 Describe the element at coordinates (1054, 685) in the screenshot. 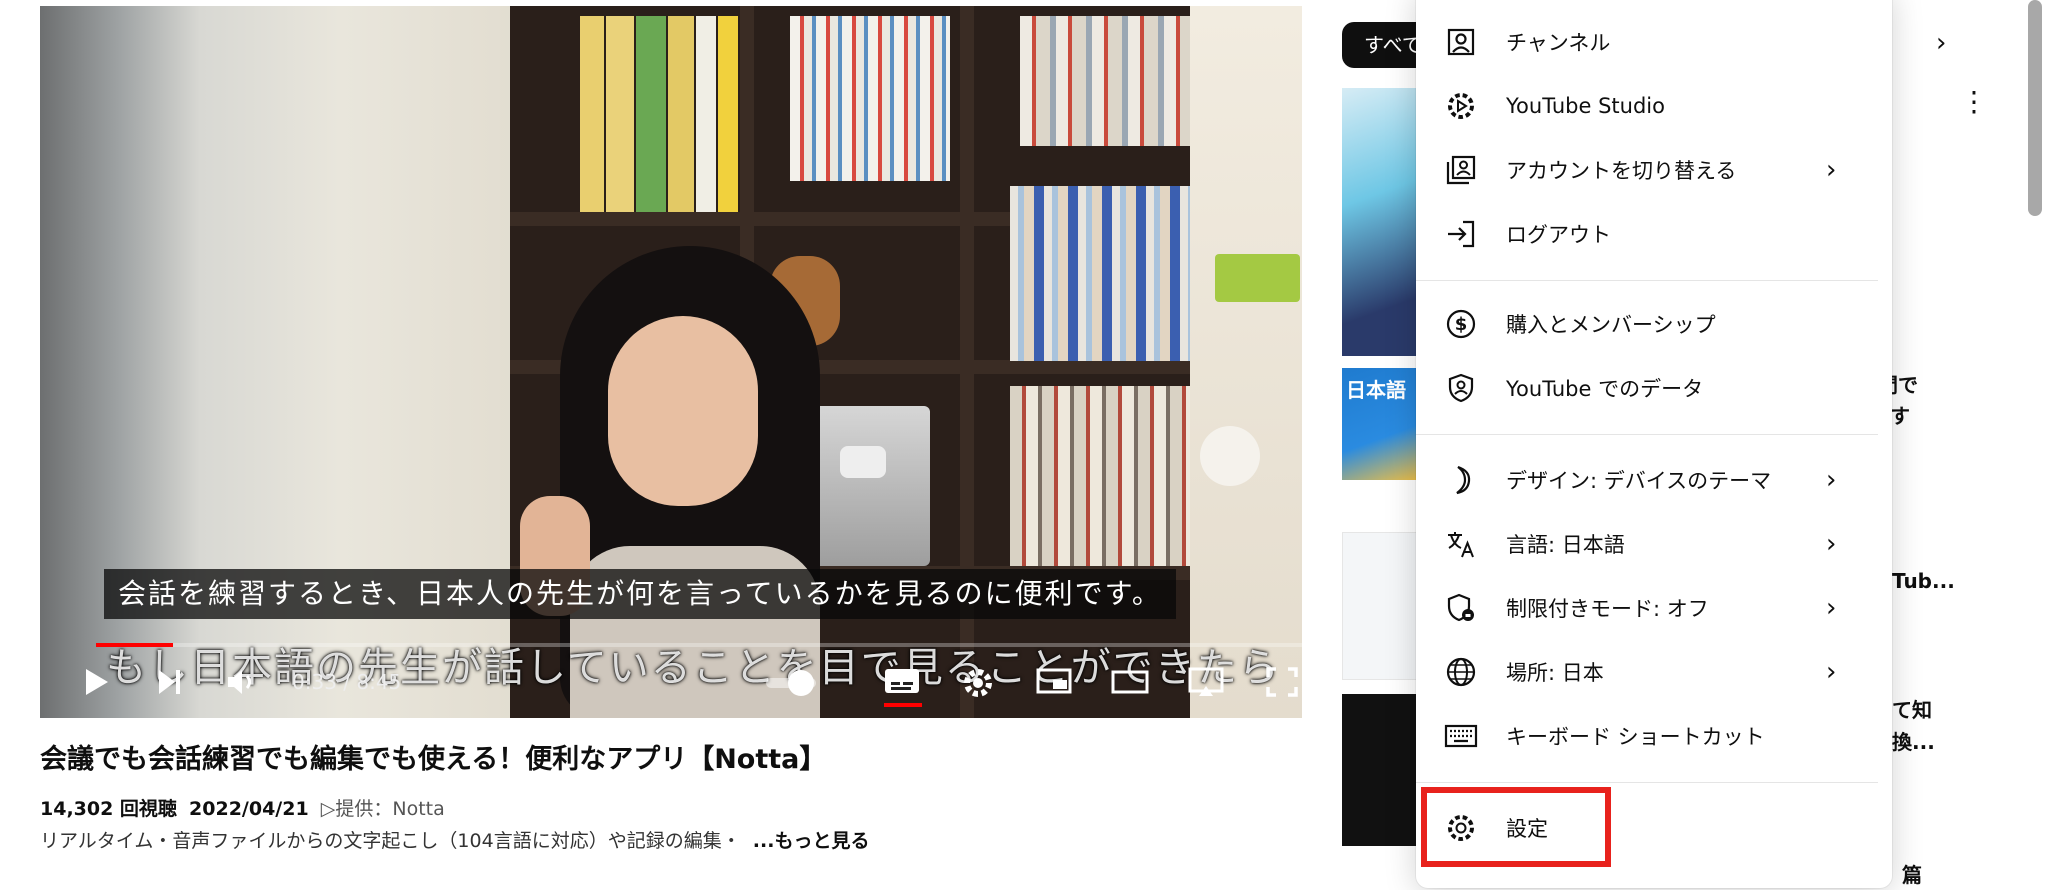

I see `miniplayer-icon` at that location.